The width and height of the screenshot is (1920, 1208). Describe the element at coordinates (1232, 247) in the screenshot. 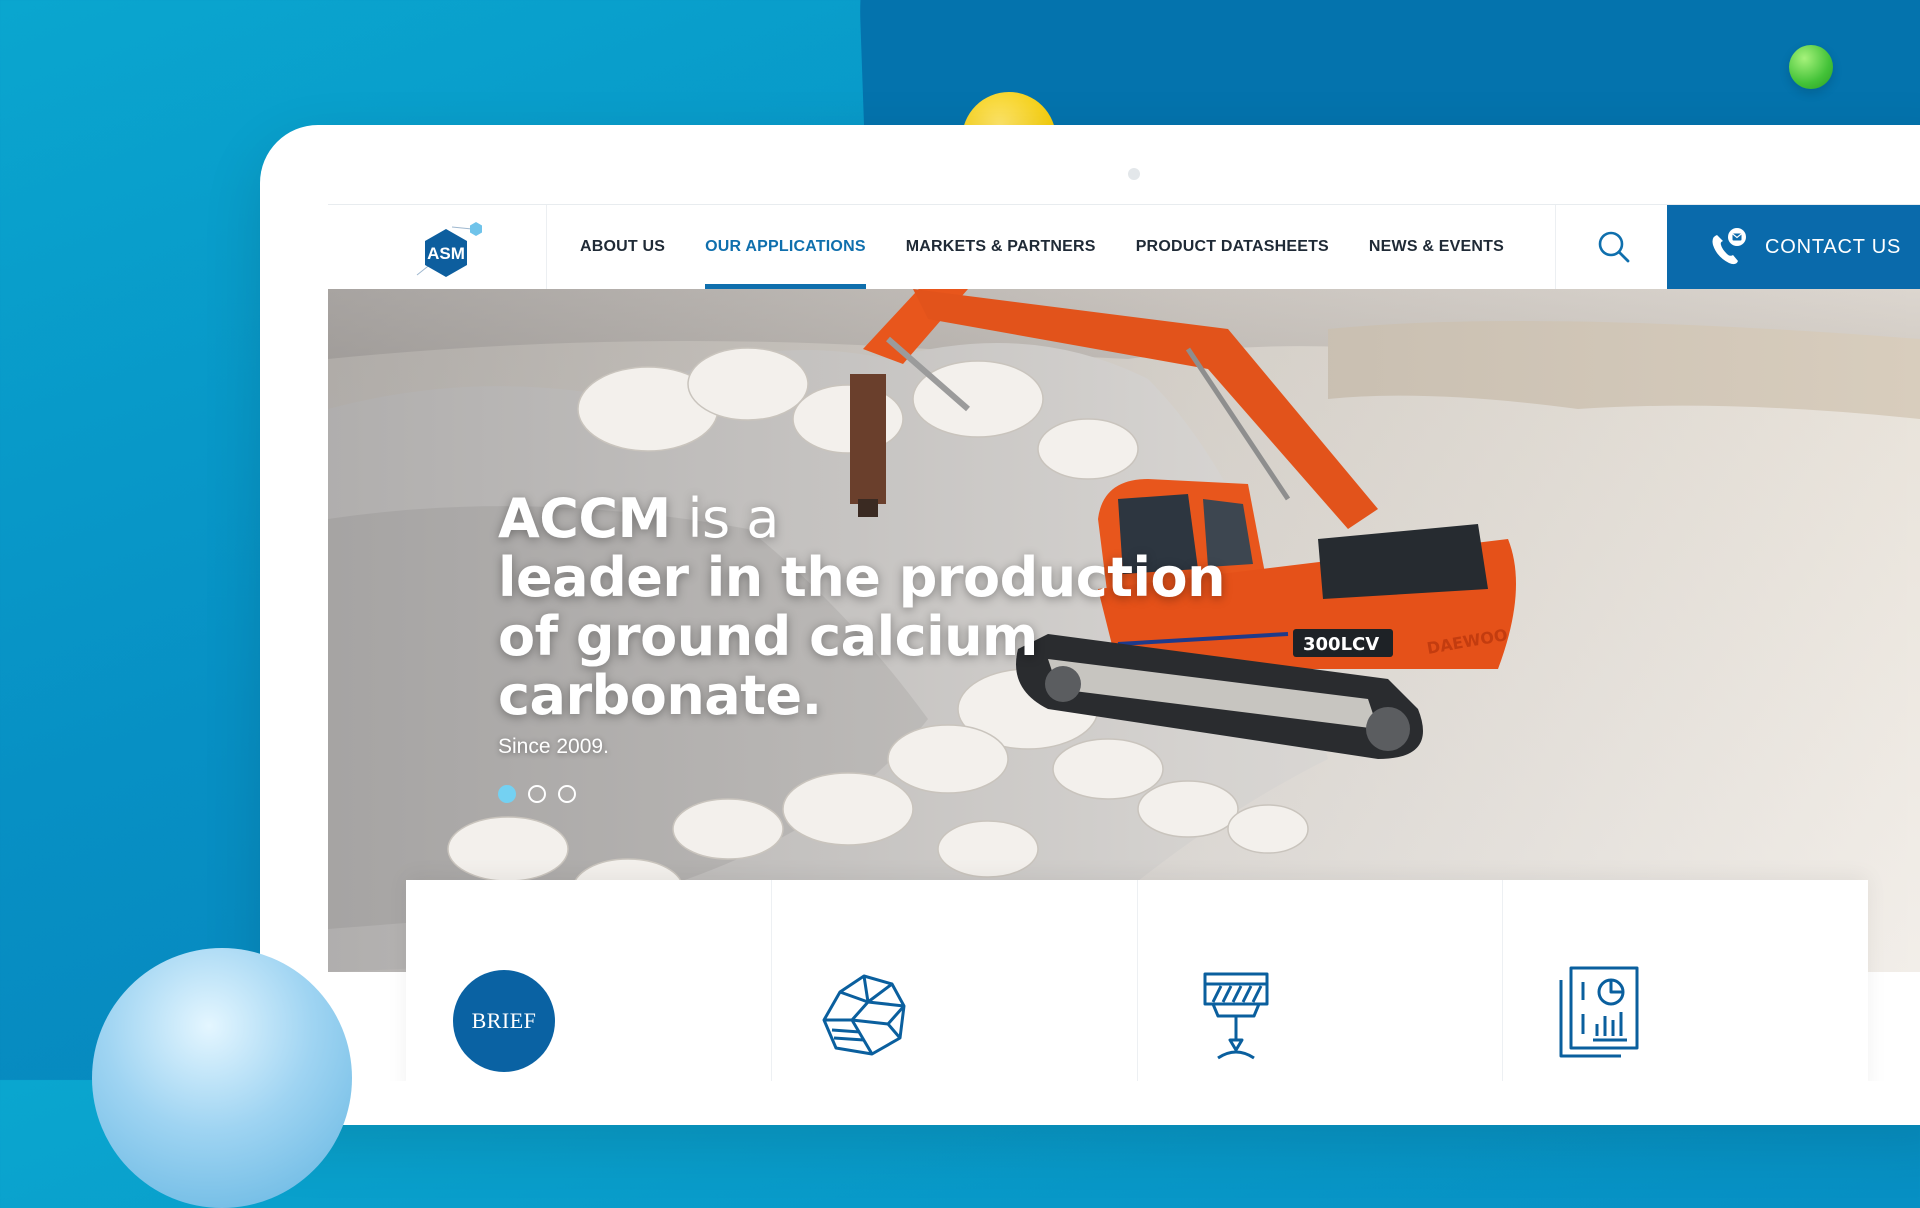

I see `nav-product-datasheets: PRODUCT DATASHEETS` at that location.